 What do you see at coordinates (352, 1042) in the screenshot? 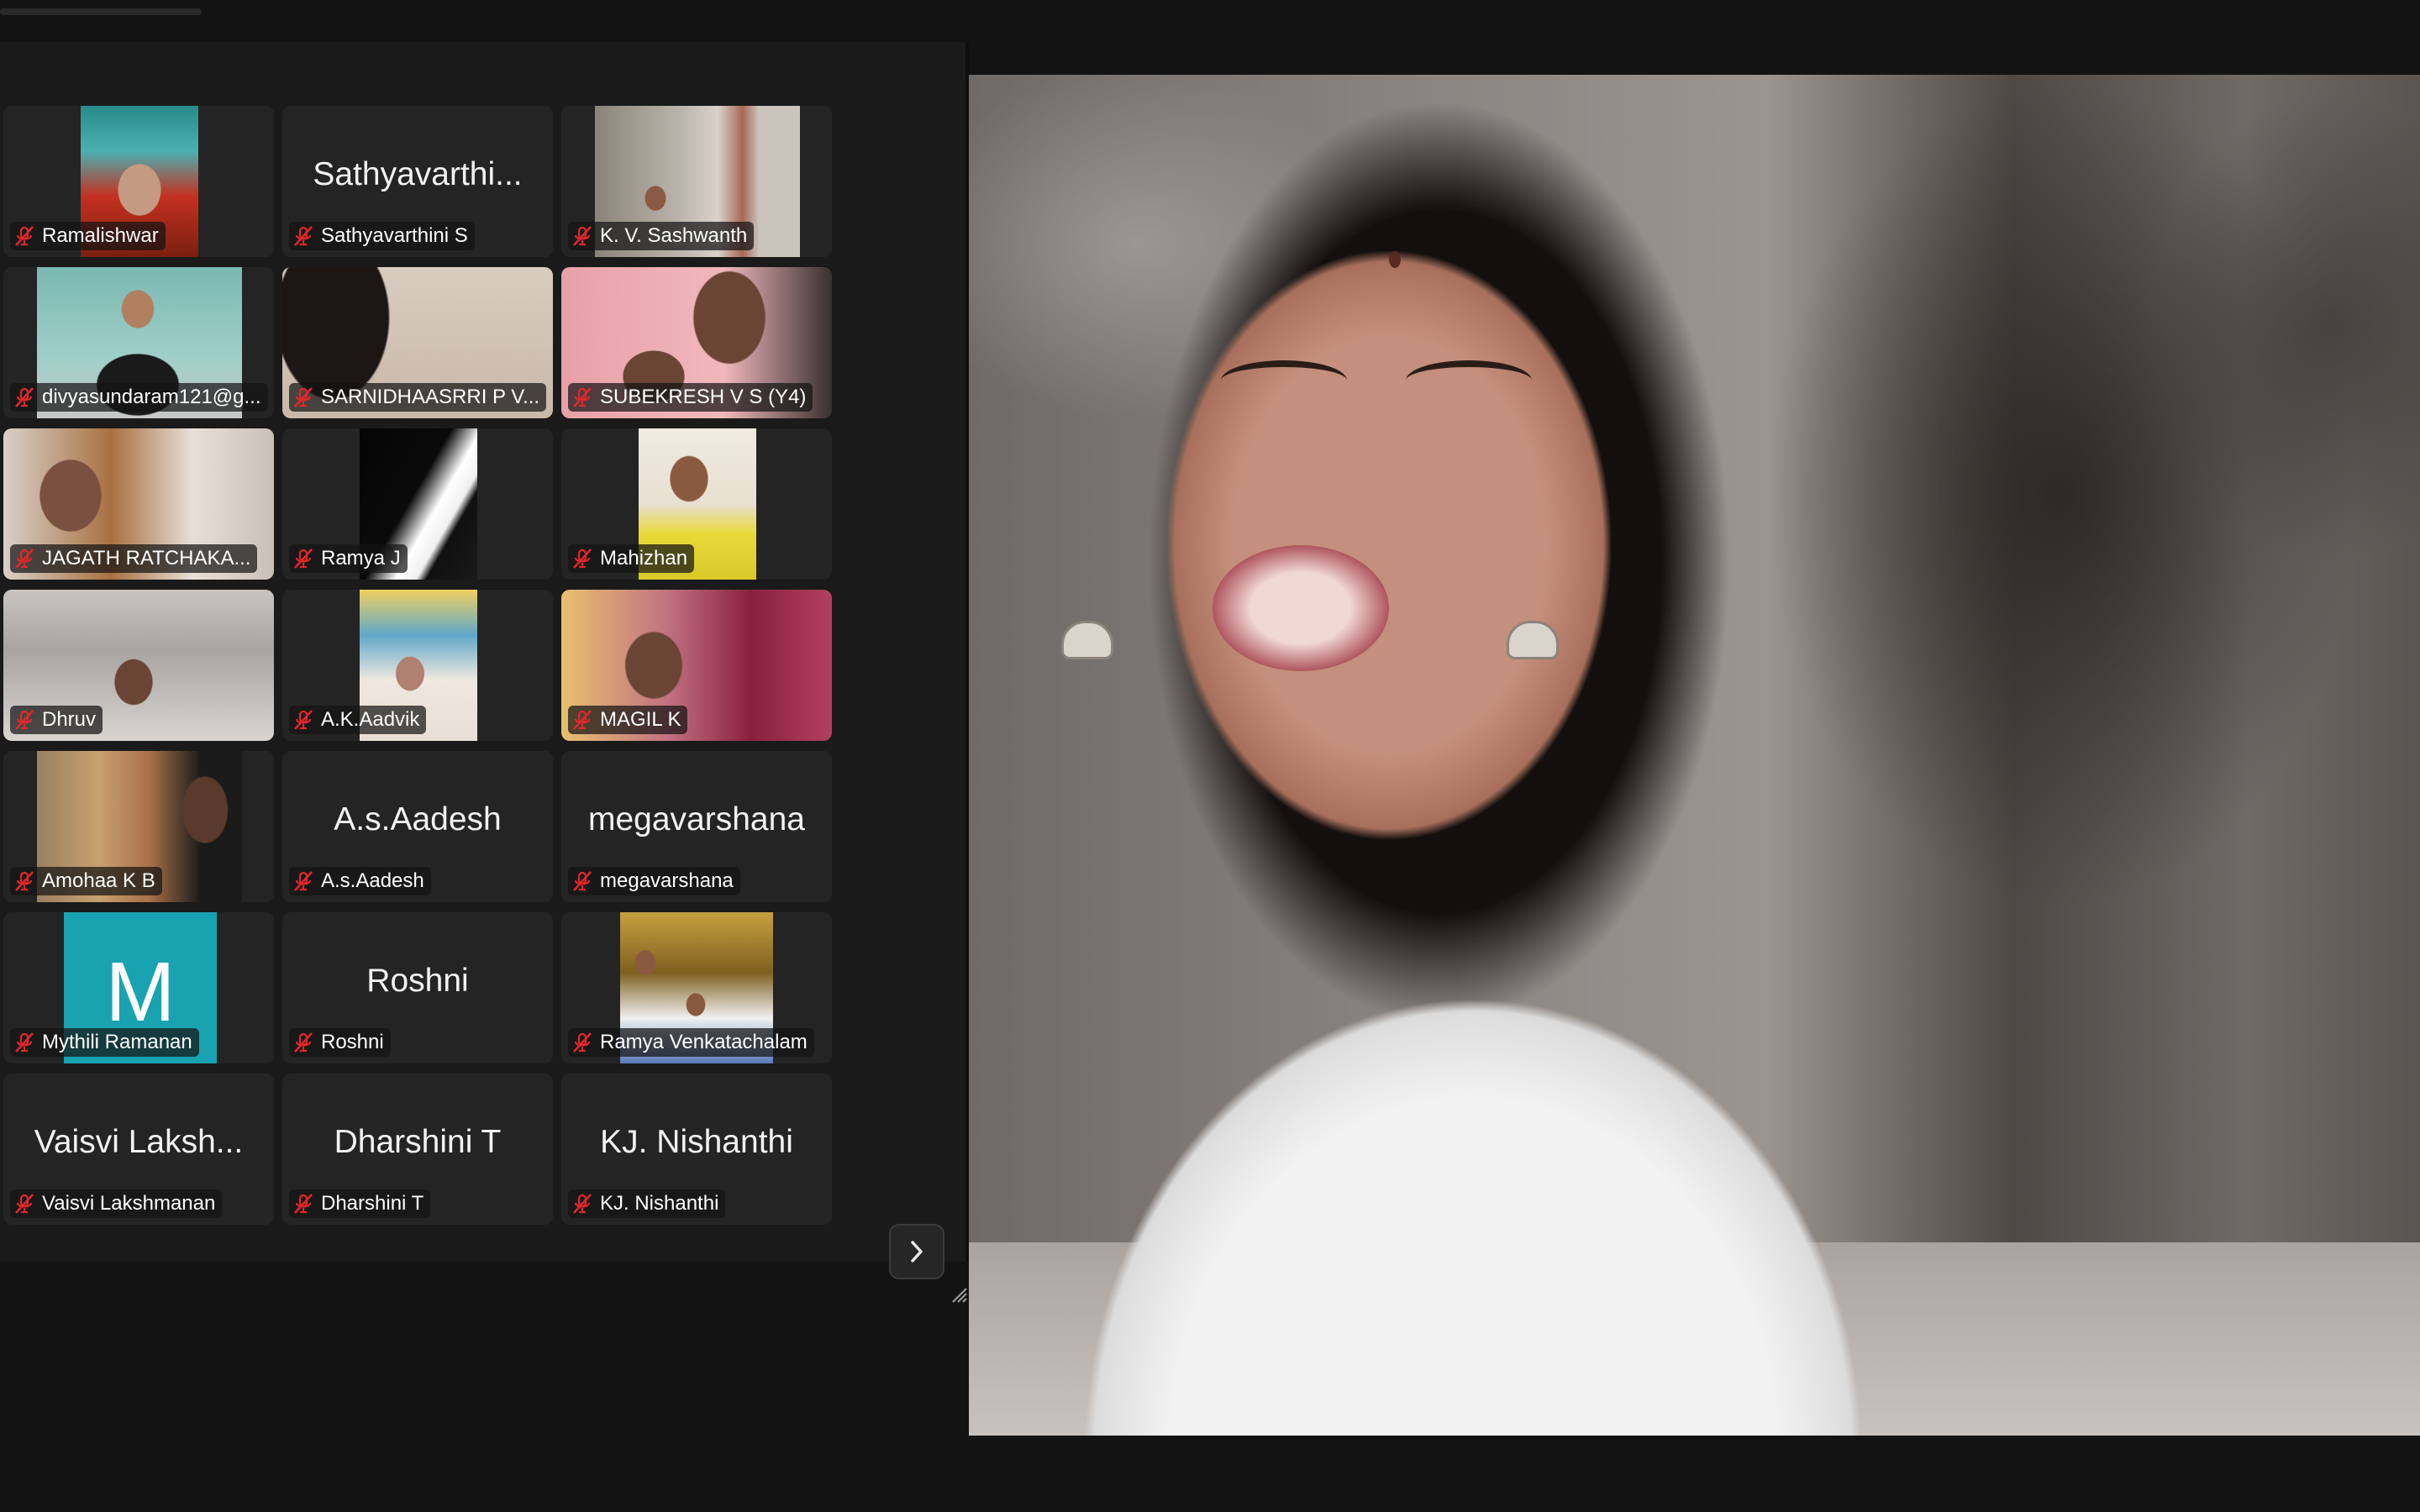
I see `participant-name: Roshni` at bounding box center [352, 1042].